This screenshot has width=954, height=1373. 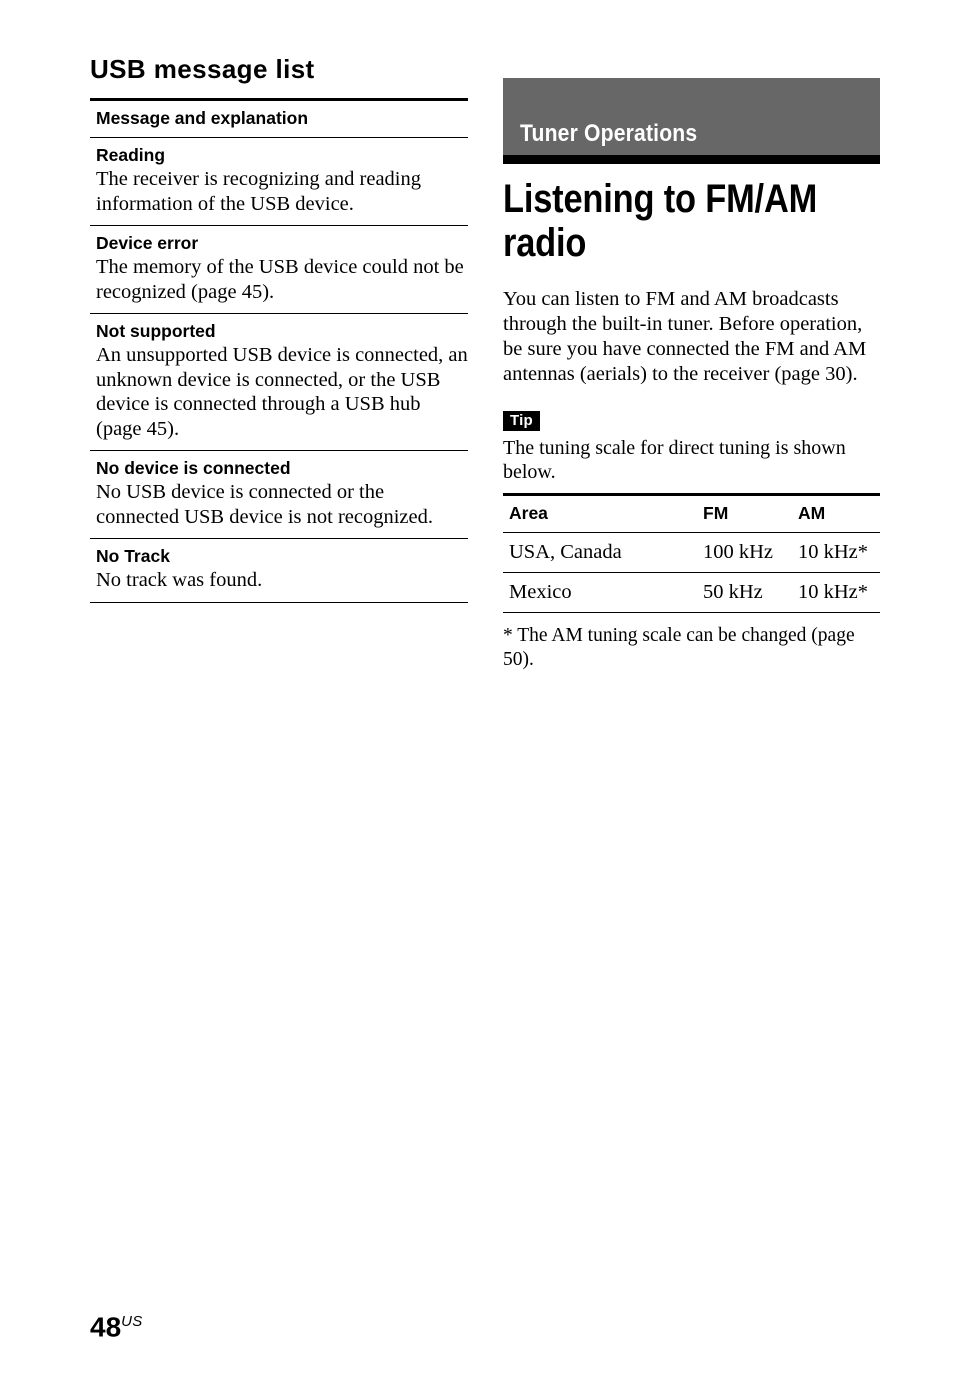 I want to click on column-header-area: Area, so click(x=528, y=513).